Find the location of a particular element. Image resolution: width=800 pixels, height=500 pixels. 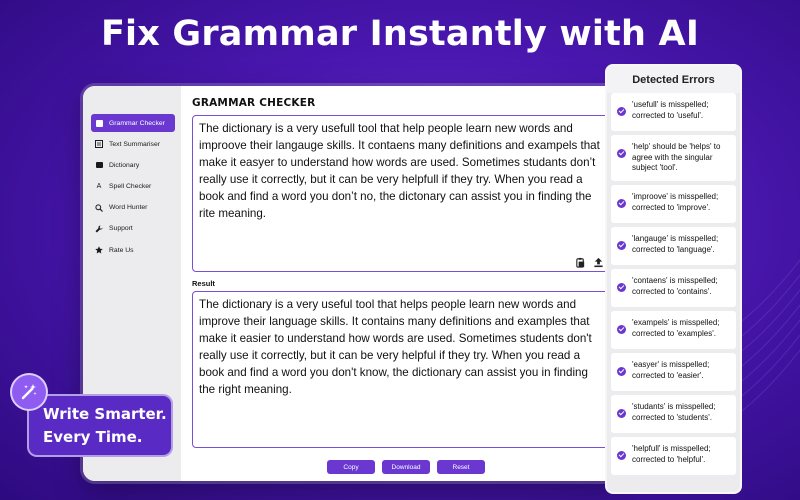

page-title: GRAMMAR CHECKER is located at coordinates (254, 103).